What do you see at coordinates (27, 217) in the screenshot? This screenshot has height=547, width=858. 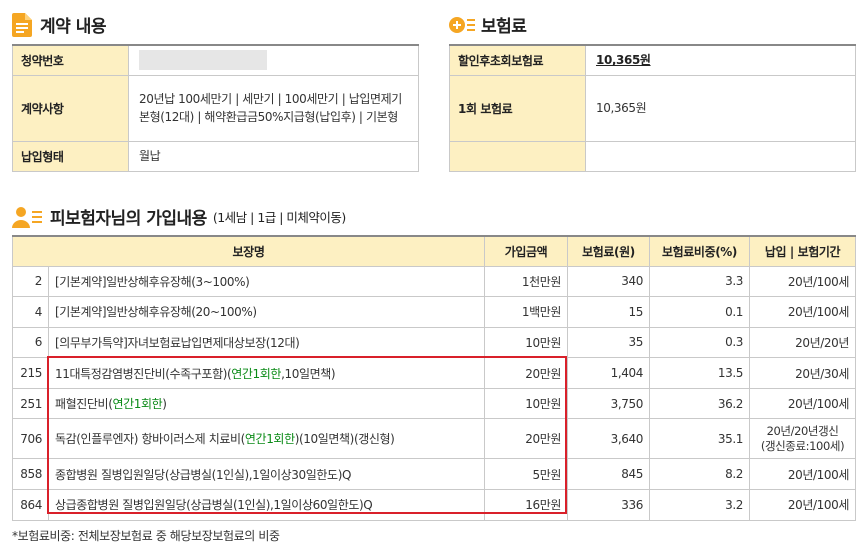 I see `person-list-icon` at bounding box center [27, 217].